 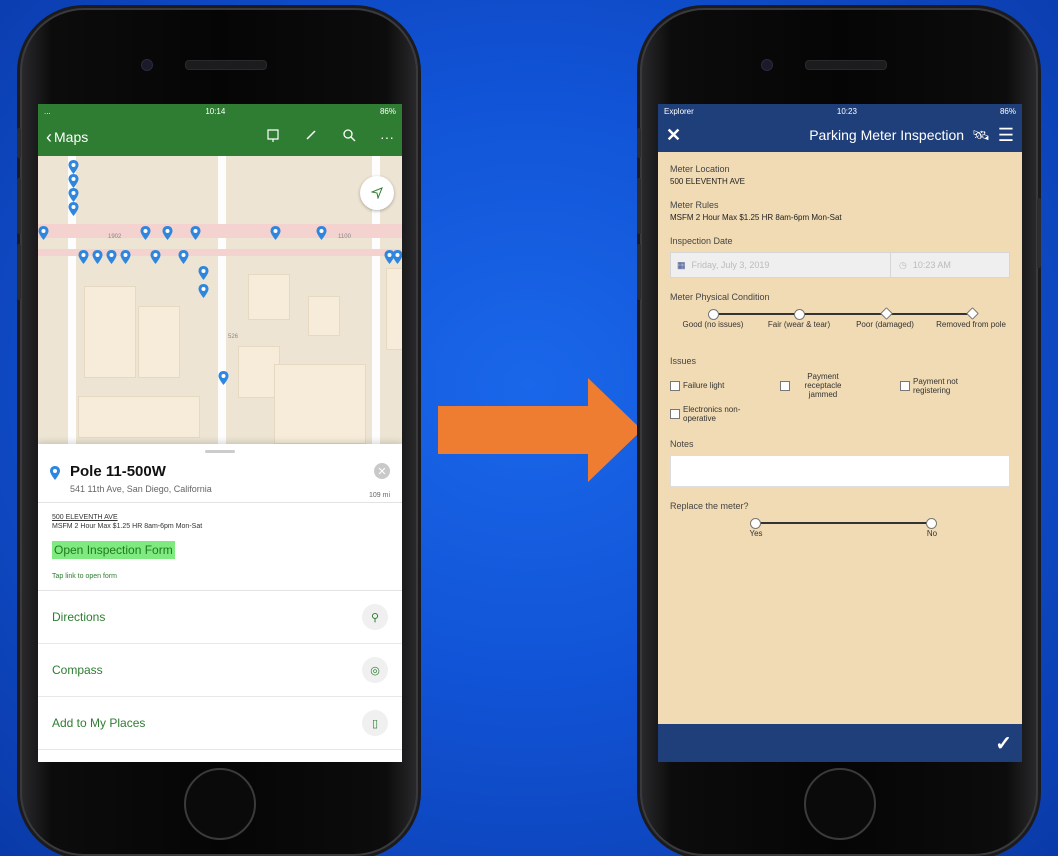 I want to click on maps-navbar: ‹ Maps ···, so click(x=220, y=137).